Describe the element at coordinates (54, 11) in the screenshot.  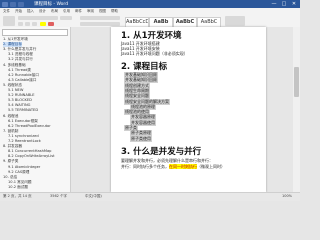
I see `tab-layout: 布局` at that location.